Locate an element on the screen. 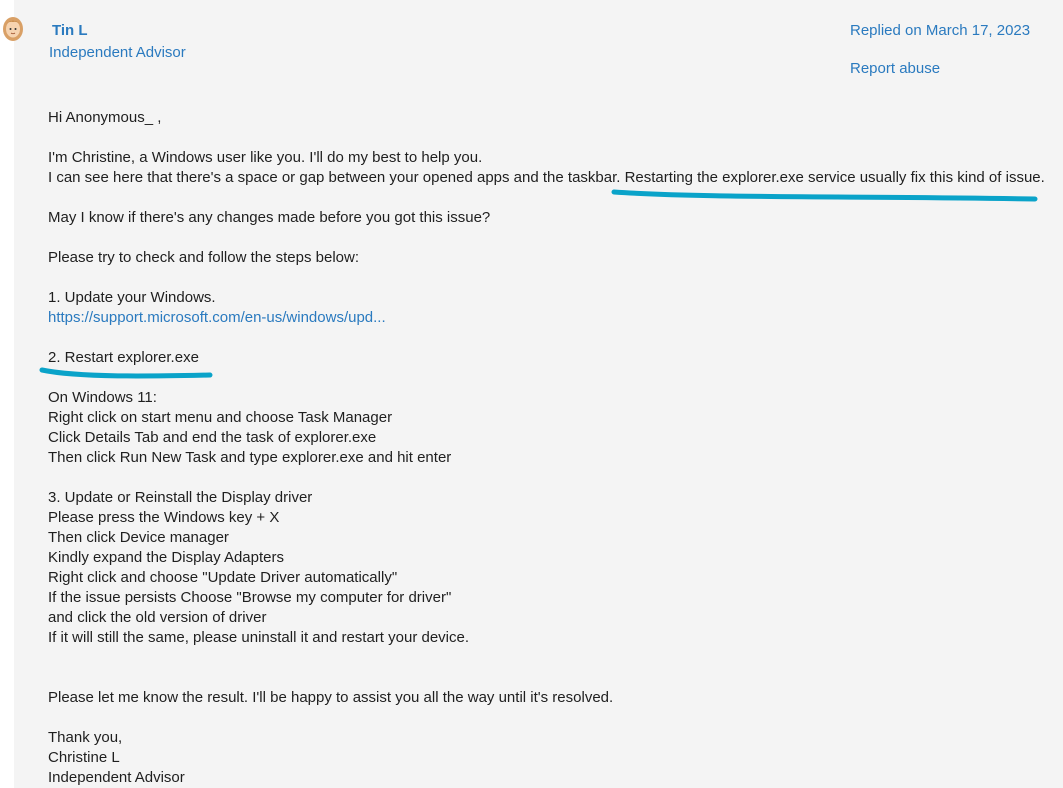  report-abuse-link: Report abuse is located at coordinates (895, 68).